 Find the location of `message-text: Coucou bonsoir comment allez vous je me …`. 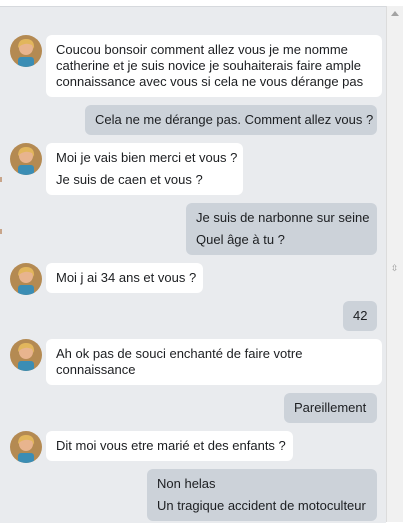

message-text: Coucou bonsoir comment allez vous je me … is located at coordinates (202, 49).